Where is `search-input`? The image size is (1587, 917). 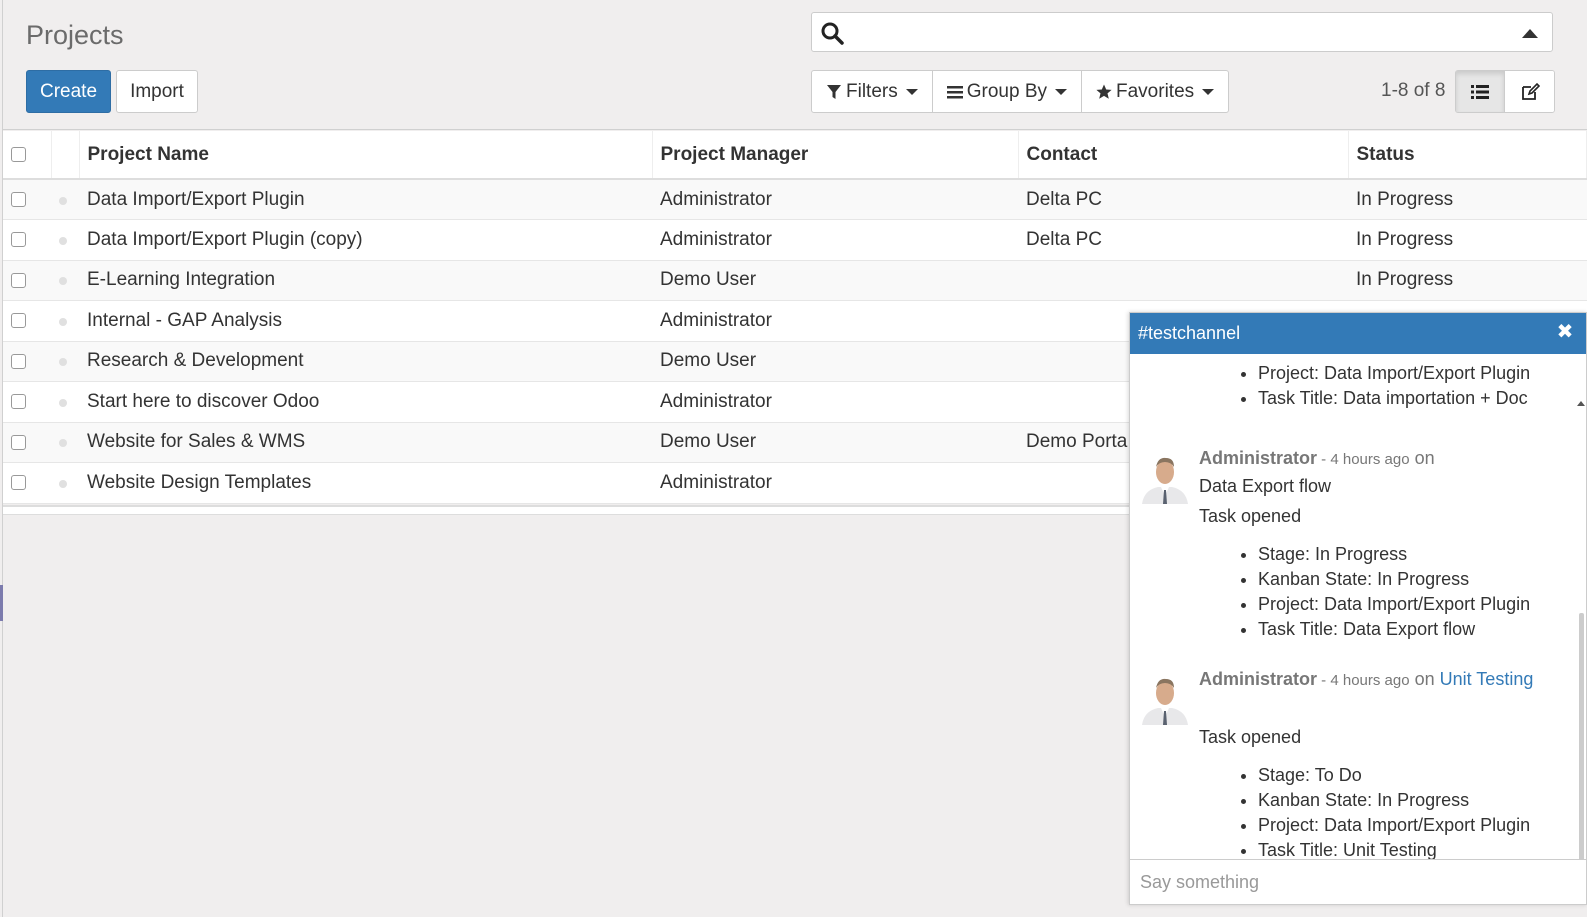 search-input is located at coordinates (1174, 32).